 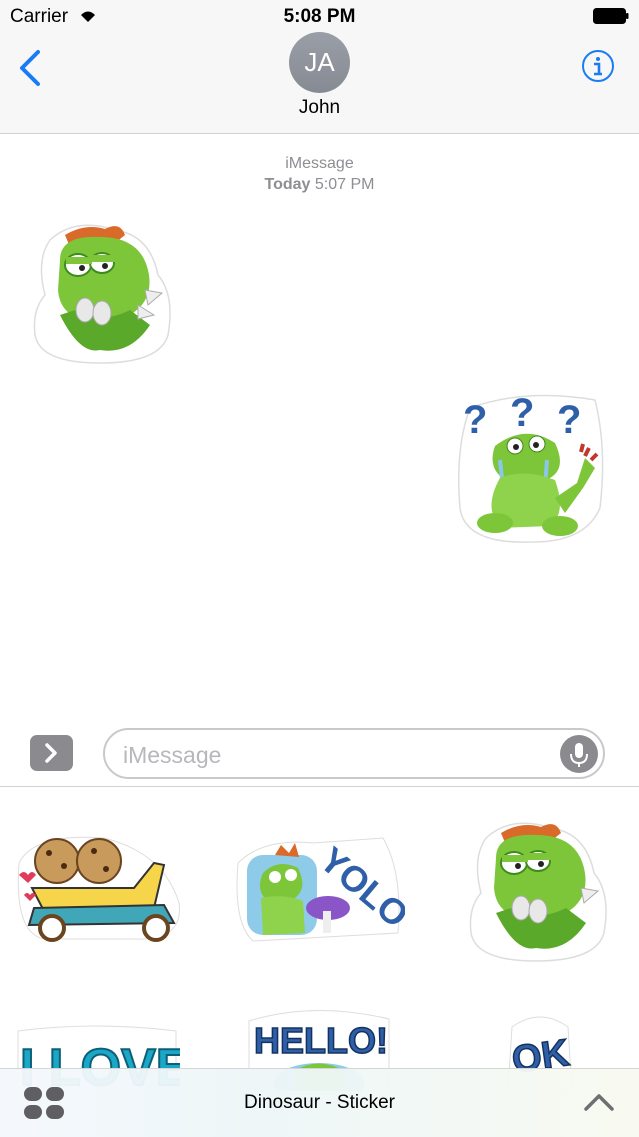 I want to click on microphone-icon, so click(x=579, y=755).